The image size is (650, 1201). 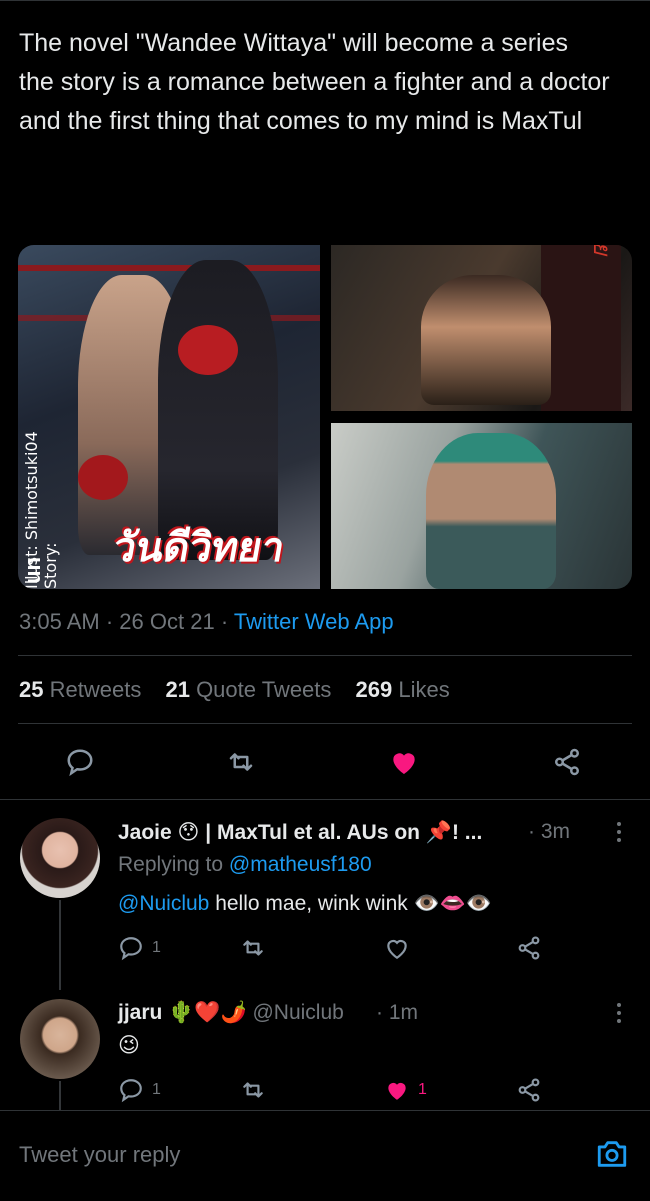 I want to click on replying-prefix: Replying to, so click(x=173, y=864).